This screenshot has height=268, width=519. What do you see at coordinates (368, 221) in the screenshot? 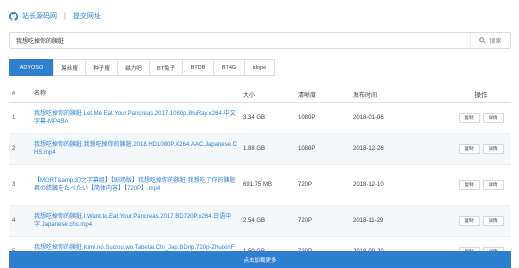
I see `row-time: 2018-11-29` at bounding box center [368, 221].